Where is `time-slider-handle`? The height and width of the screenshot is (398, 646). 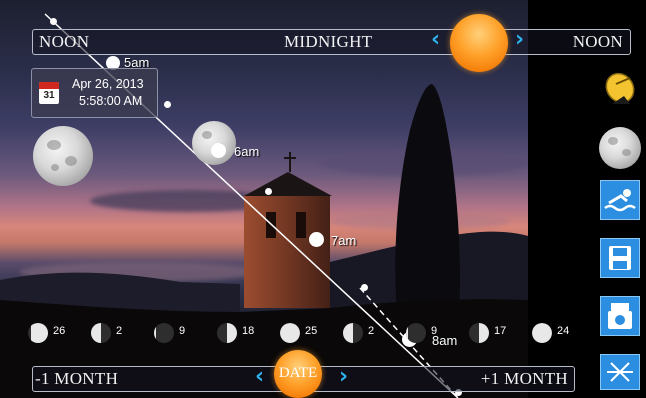 time-slider-handle is located at coordinates (479, 43).